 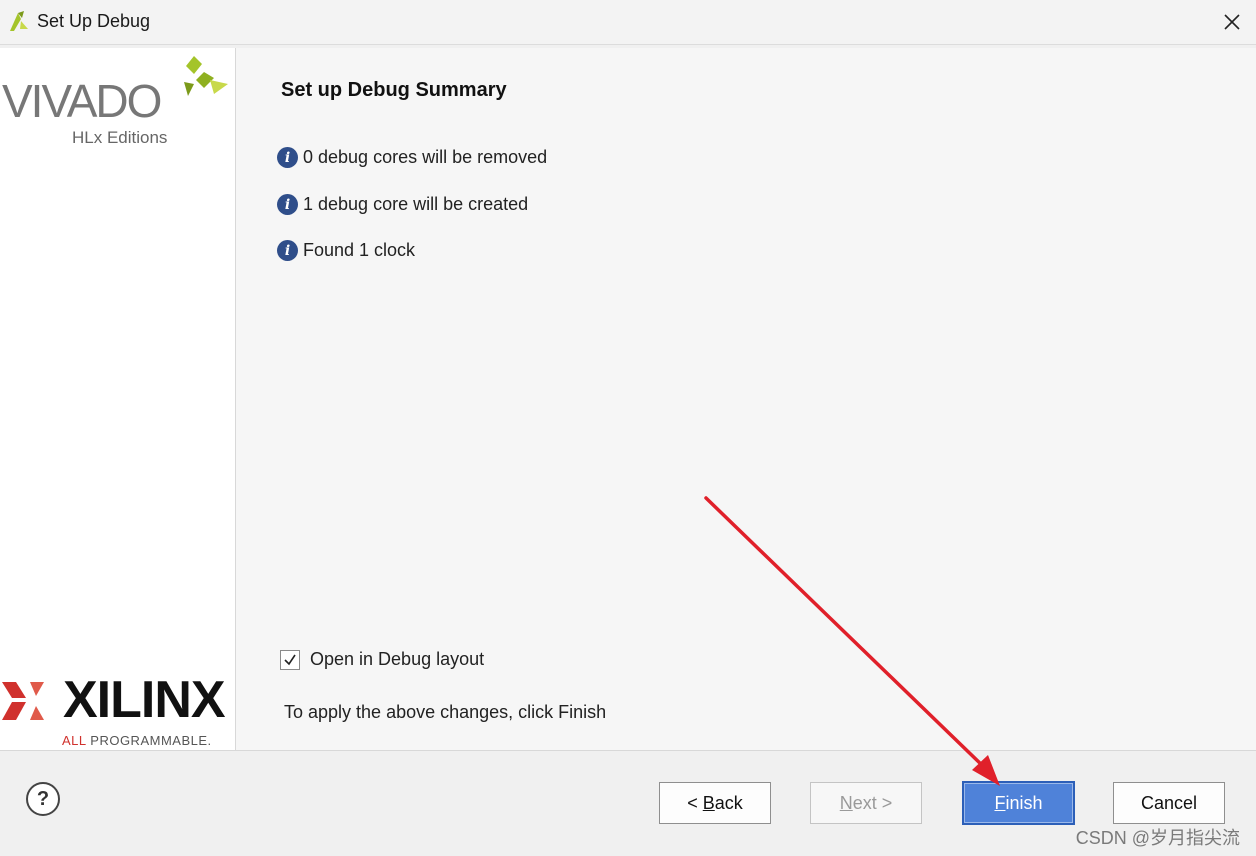 What do you see at coordinates (628, 803) in the screenshot?
I see `wizard-footer: ? < Back Next > Finish Cancel` at bounding box center [628, 803].